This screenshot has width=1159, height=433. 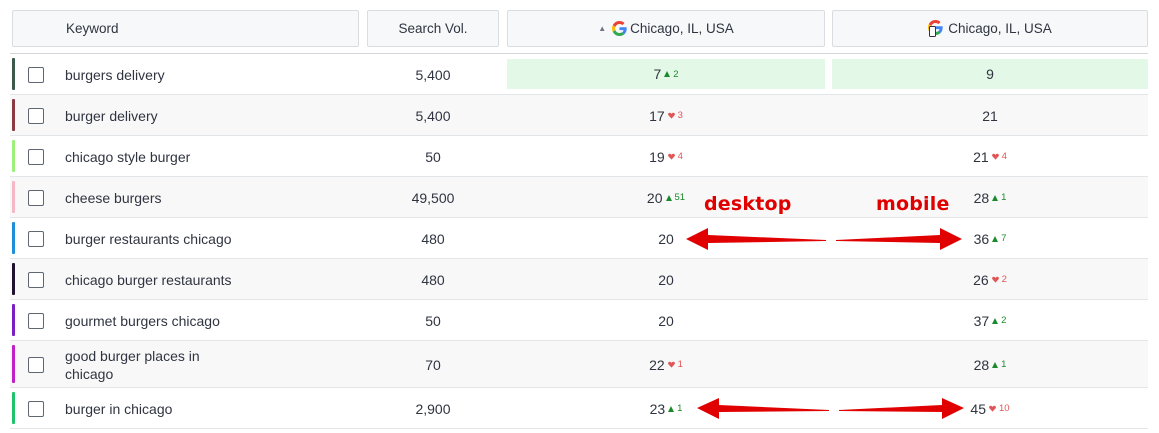 I want to click on keyword-cell: chicago style burger, so click(x=157, y=157).